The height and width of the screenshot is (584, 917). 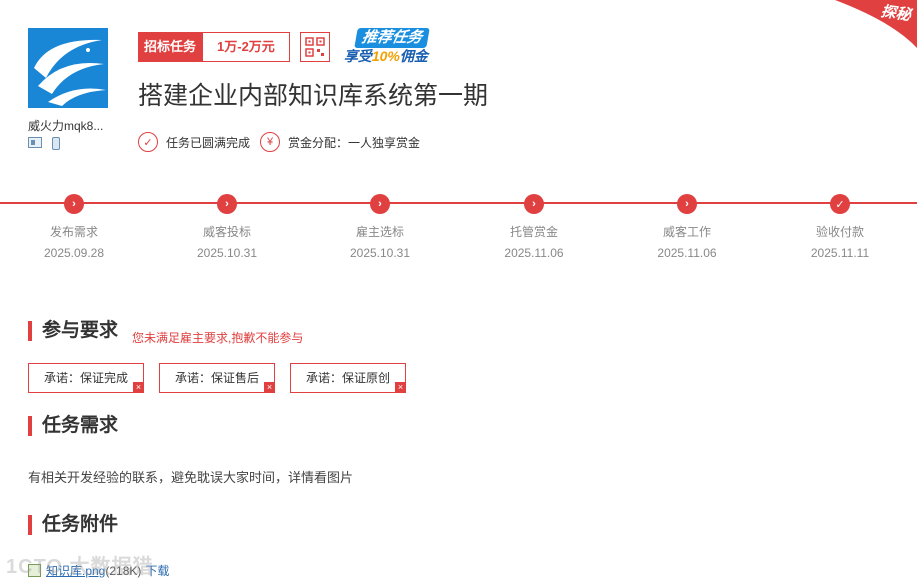 I want to click on task-description: 有相关开发经验的联系，避免耽误大家时间，详情看图片, so click(x=191, y=477).